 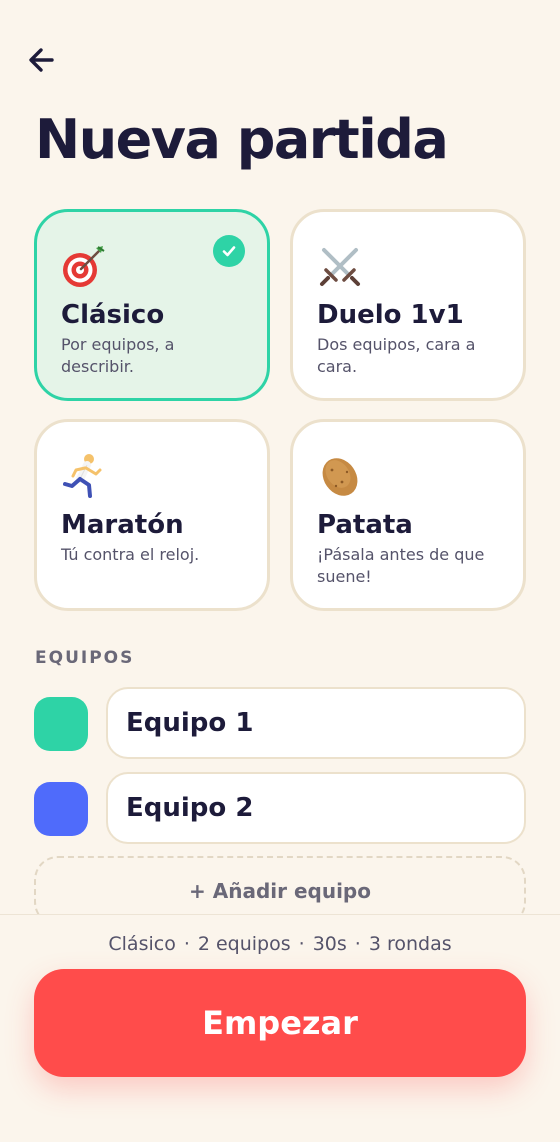 I want to click on mode-name: Patata, so click(x=365, y=525).